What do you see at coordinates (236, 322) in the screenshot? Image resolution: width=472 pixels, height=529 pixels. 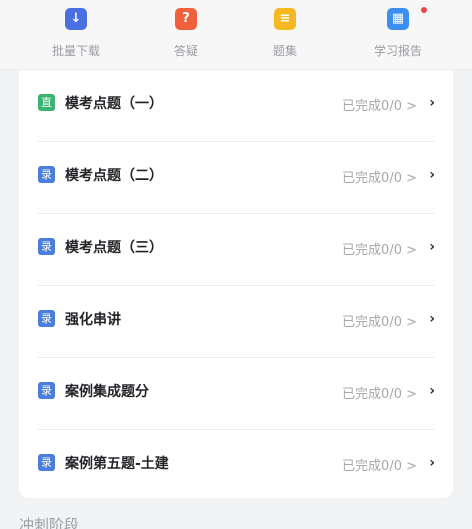 I see `lesson-row: 录 强化串讲 已完成0/0 > ›` at bounding box center [236, 322].